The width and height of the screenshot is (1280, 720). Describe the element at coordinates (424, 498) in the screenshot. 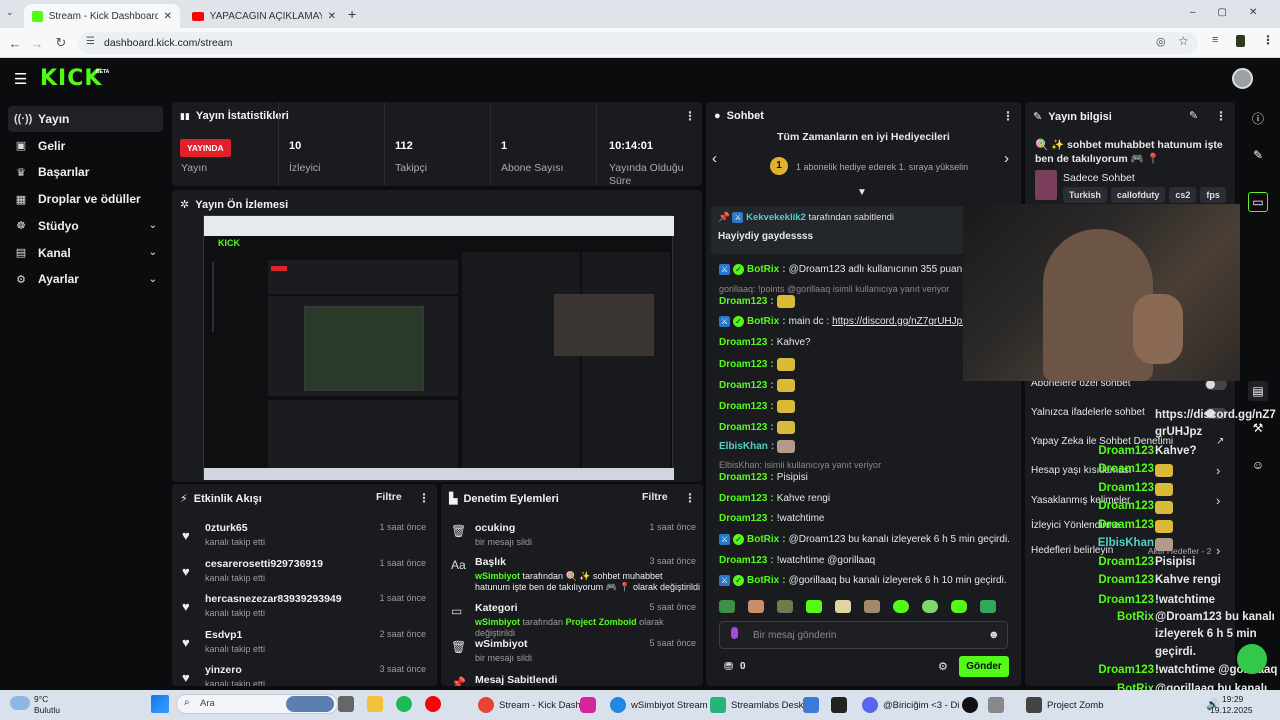

I see `activity-menu-icon: ⋮` at that location.